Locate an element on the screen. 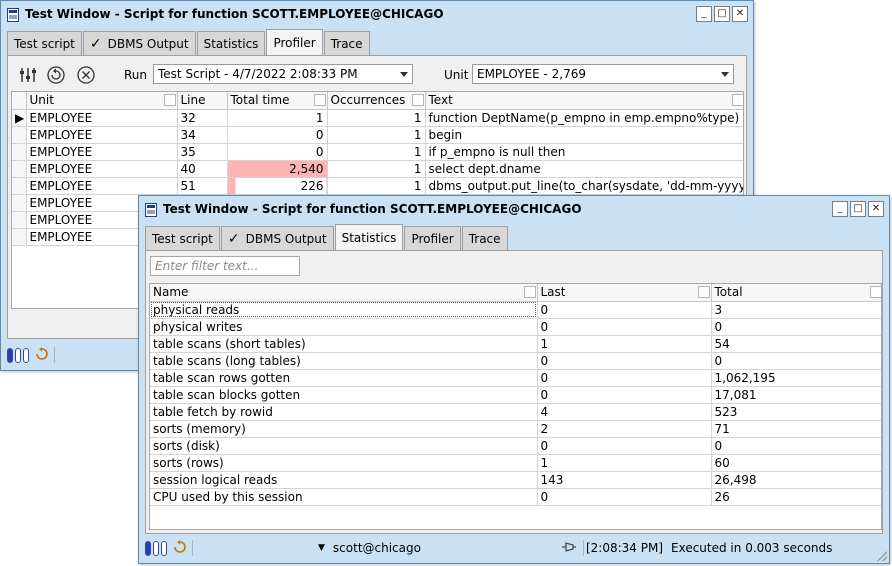  column-header-total: Total is located at coordinates (796, 293).